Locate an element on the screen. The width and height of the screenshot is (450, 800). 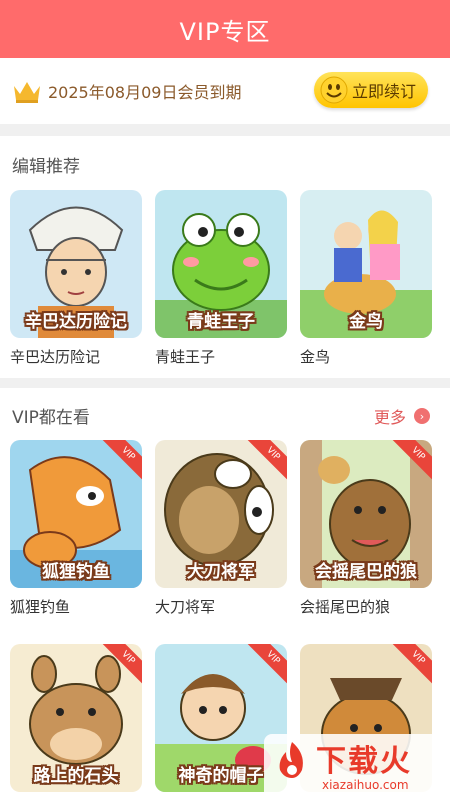
book-cover-title: 辛巴达历险记 is located at coordinates (76, 322).